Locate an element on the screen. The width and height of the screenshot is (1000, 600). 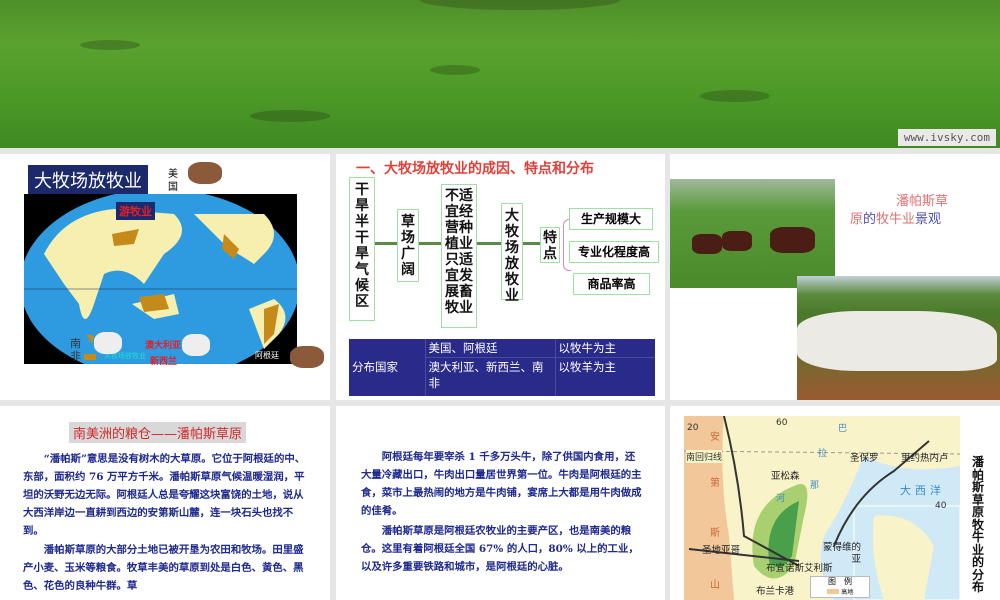
slide-heading: 一、大牧场放牧业的成因、特点和分布 is located at coordinates (475, 169).